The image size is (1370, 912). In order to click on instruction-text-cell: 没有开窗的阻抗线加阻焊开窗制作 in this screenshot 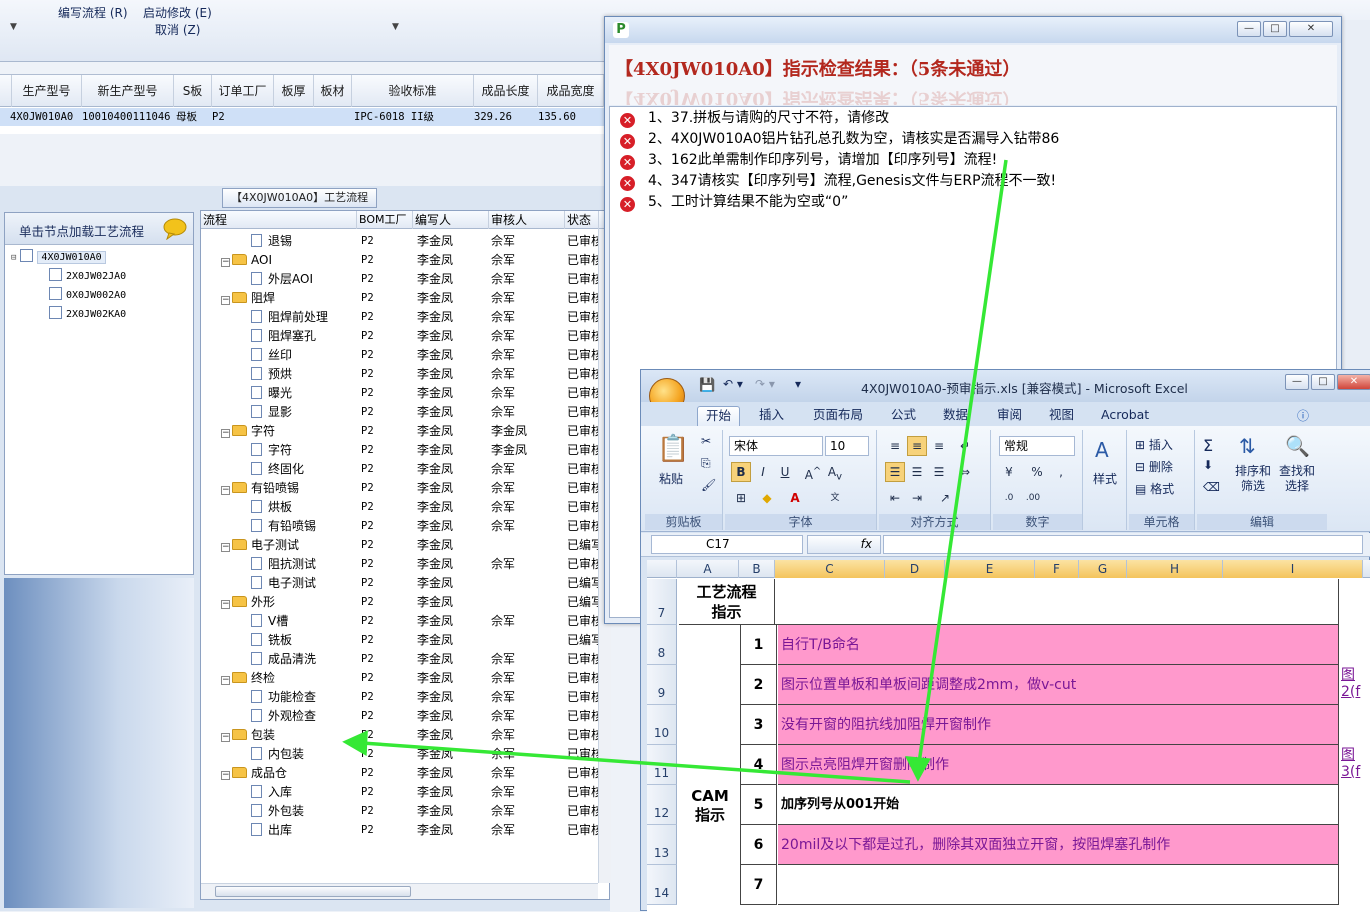, I will do `click(1058, 725)`.